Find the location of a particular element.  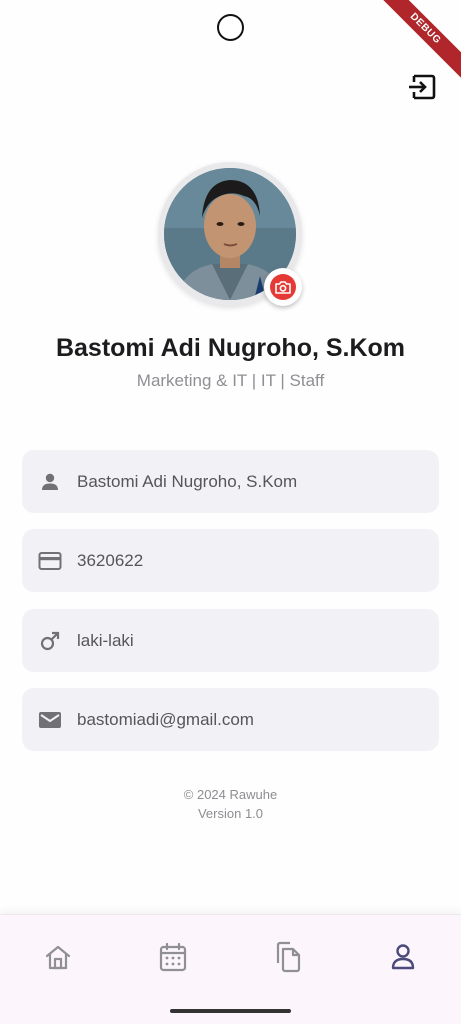

field-value: Bastomi Adi Nugroho, S.Kom is located at coordinates (187, 481).